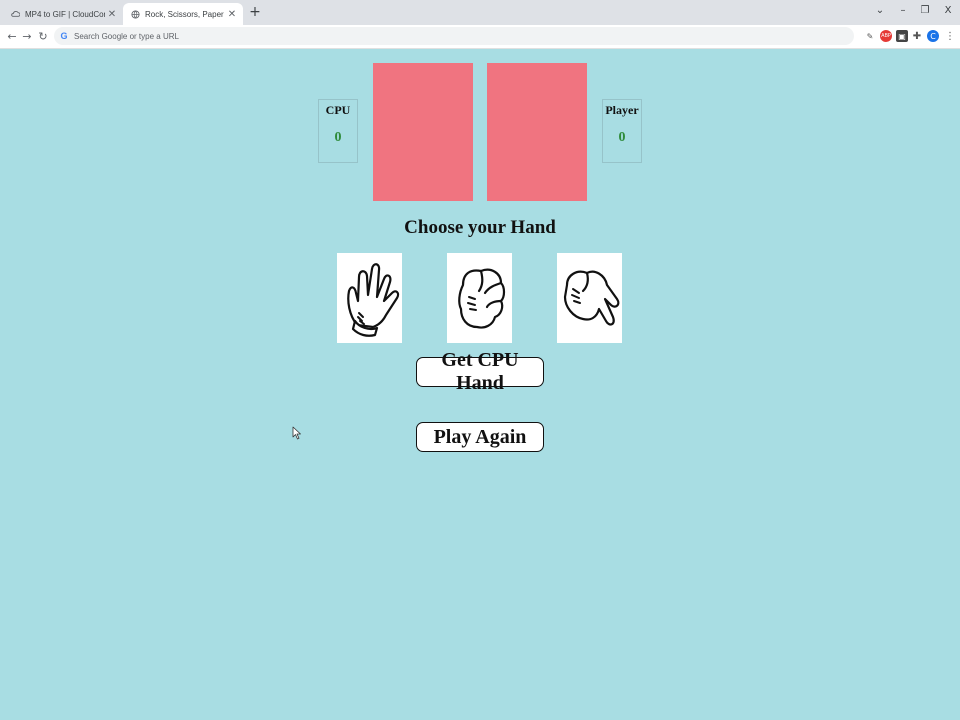 The width and height of the screenshot is (960, 720). I want to click on puzzle-icon: ✚, so click(917, 36).